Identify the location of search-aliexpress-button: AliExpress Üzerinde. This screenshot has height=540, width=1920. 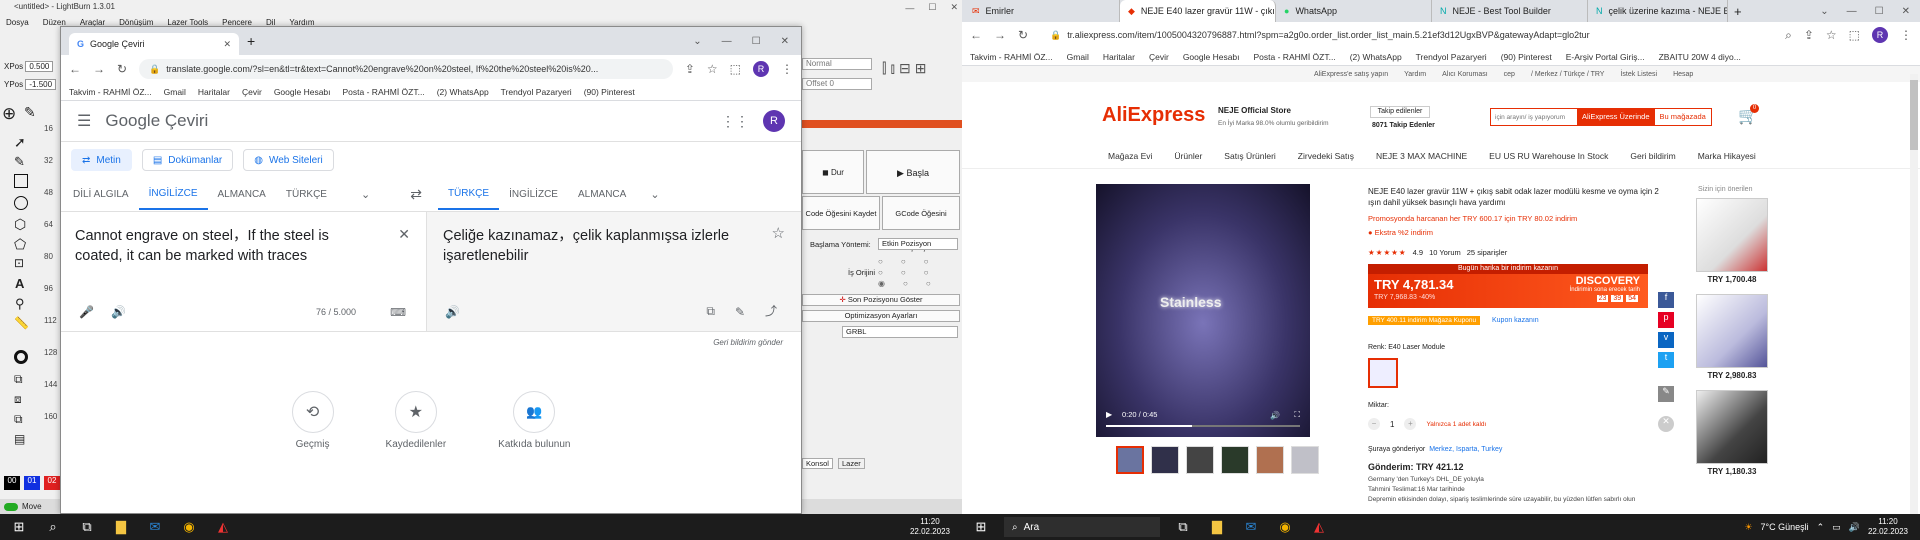
(1616, 117).